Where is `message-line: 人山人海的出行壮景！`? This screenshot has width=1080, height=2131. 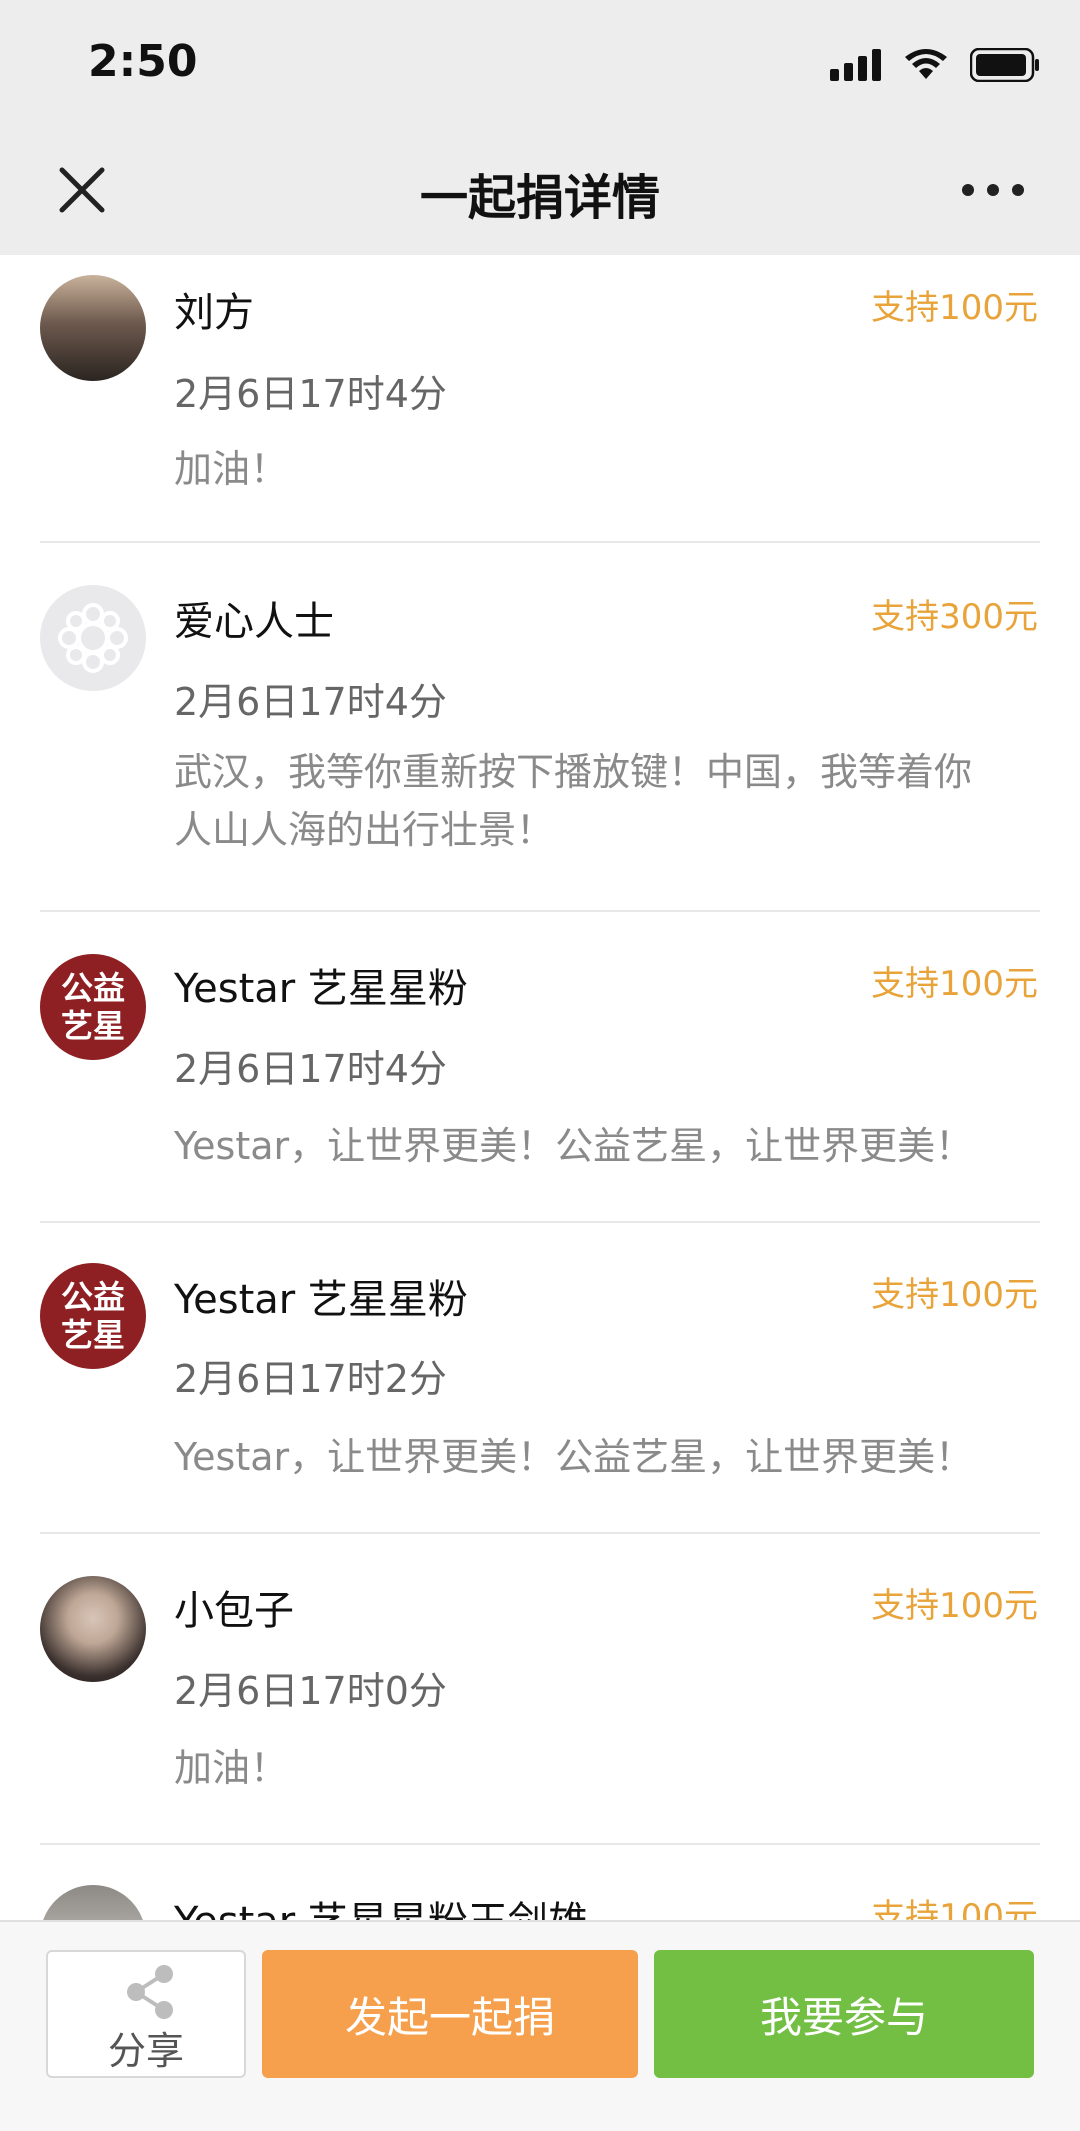
message-line: 人山人海的出行壮景！ is located at coordinates (364, 830).